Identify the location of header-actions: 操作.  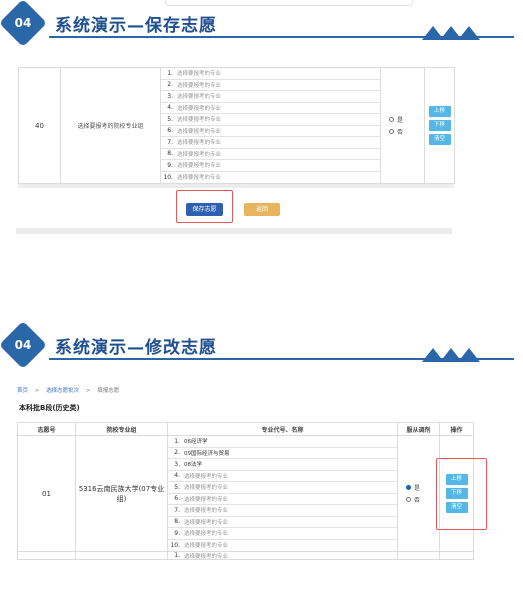
(456, 429).